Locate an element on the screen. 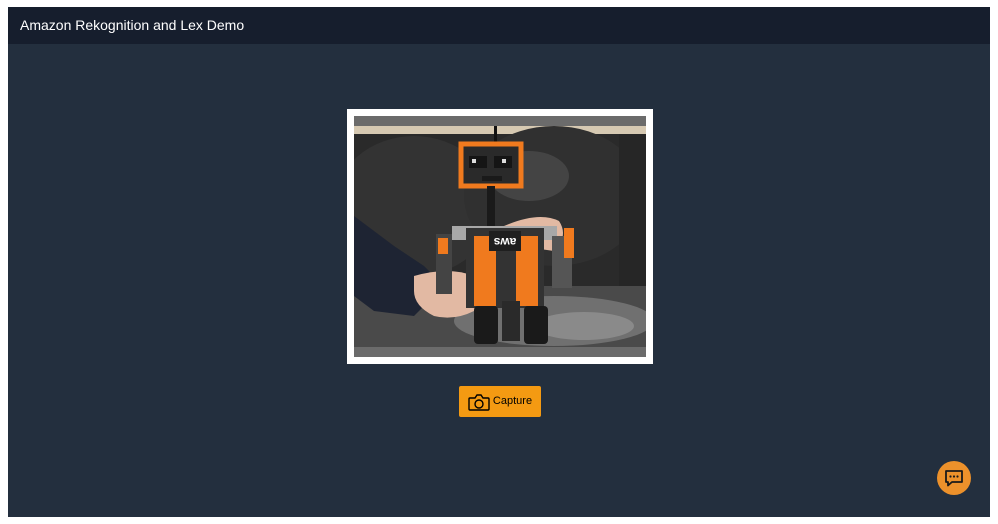  camera-preview: aws is located at coordinates (500, 236).